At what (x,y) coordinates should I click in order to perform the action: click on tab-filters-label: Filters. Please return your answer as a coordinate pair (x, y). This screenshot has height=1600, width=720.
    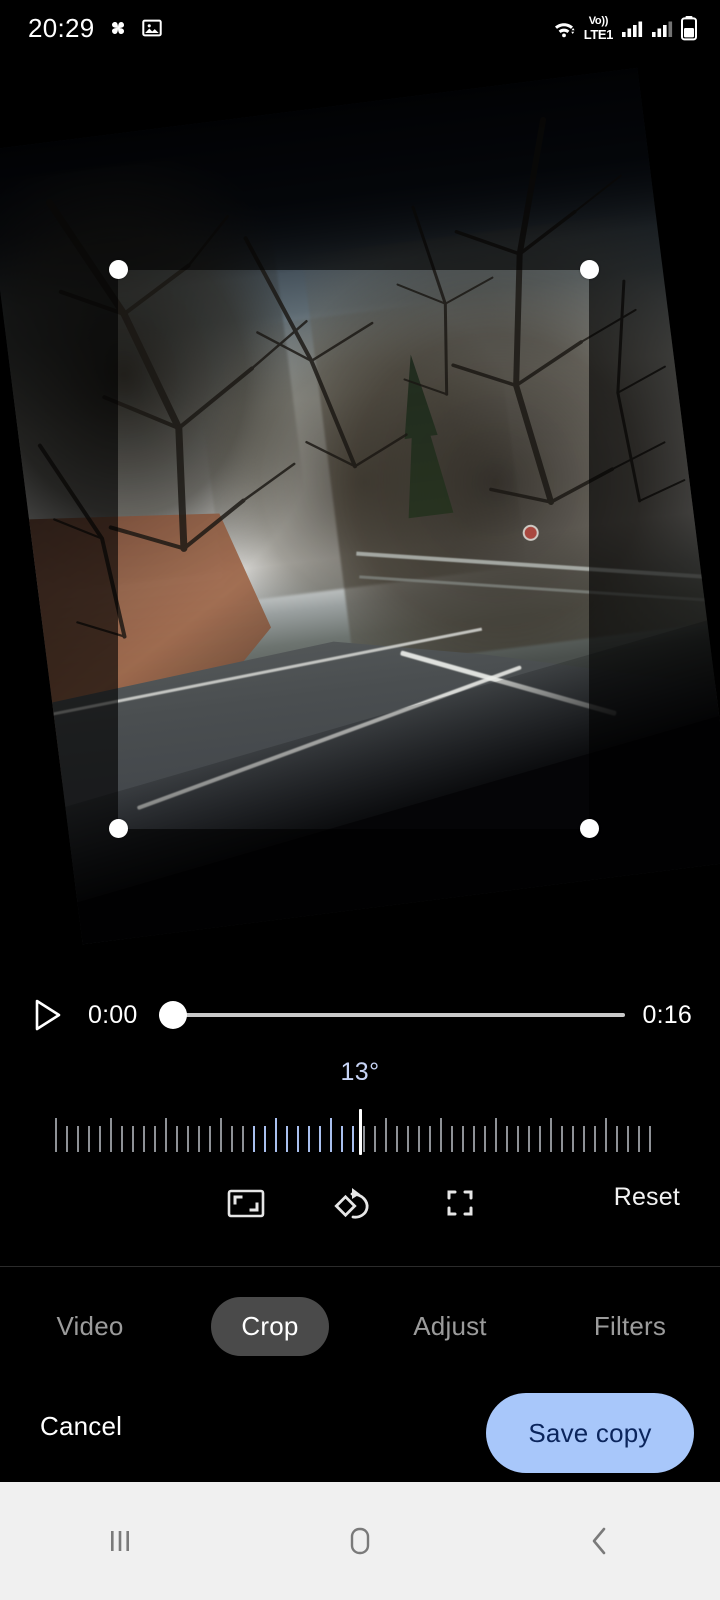
    Looking at the image, I should click on (630, 1325).